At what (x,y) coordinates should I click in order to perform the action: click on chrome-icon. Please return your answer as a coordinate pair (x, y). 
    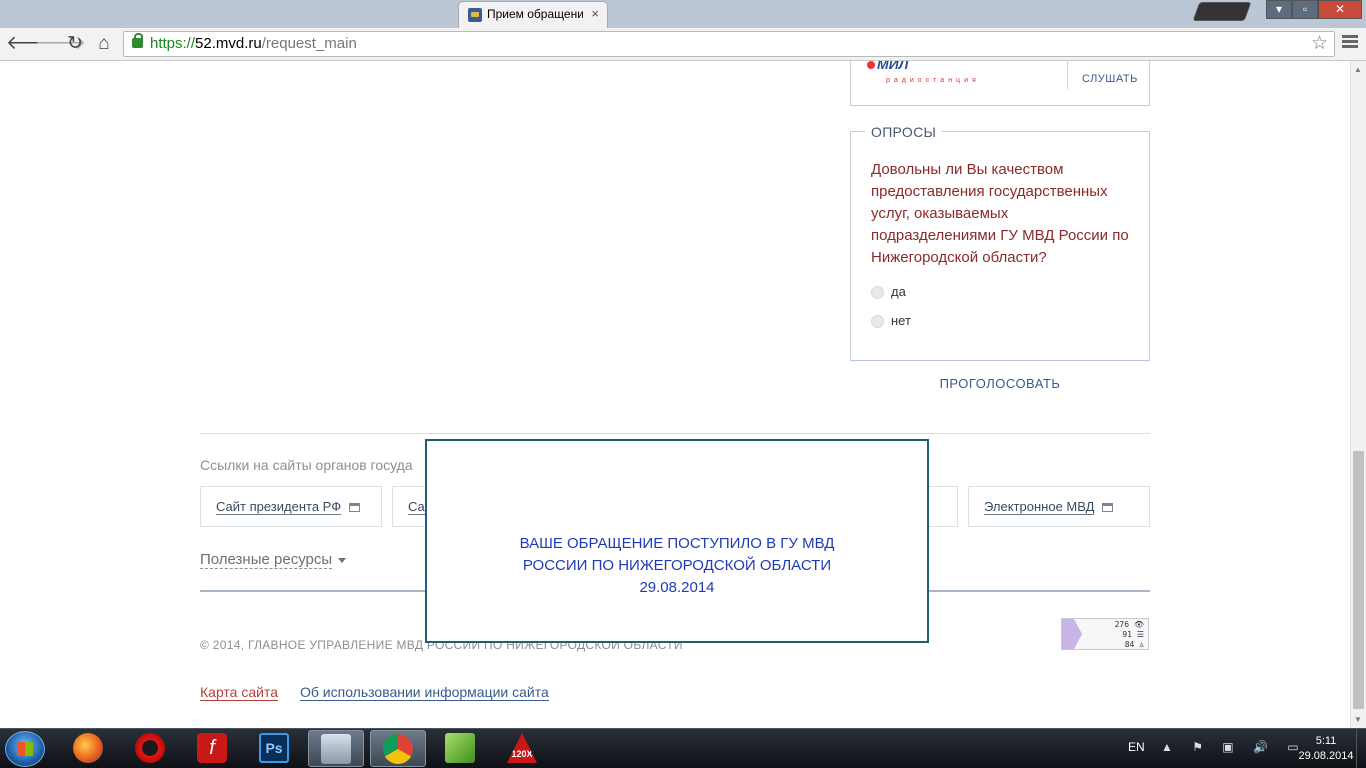
    Looking at the image, I should click on (398, 749).